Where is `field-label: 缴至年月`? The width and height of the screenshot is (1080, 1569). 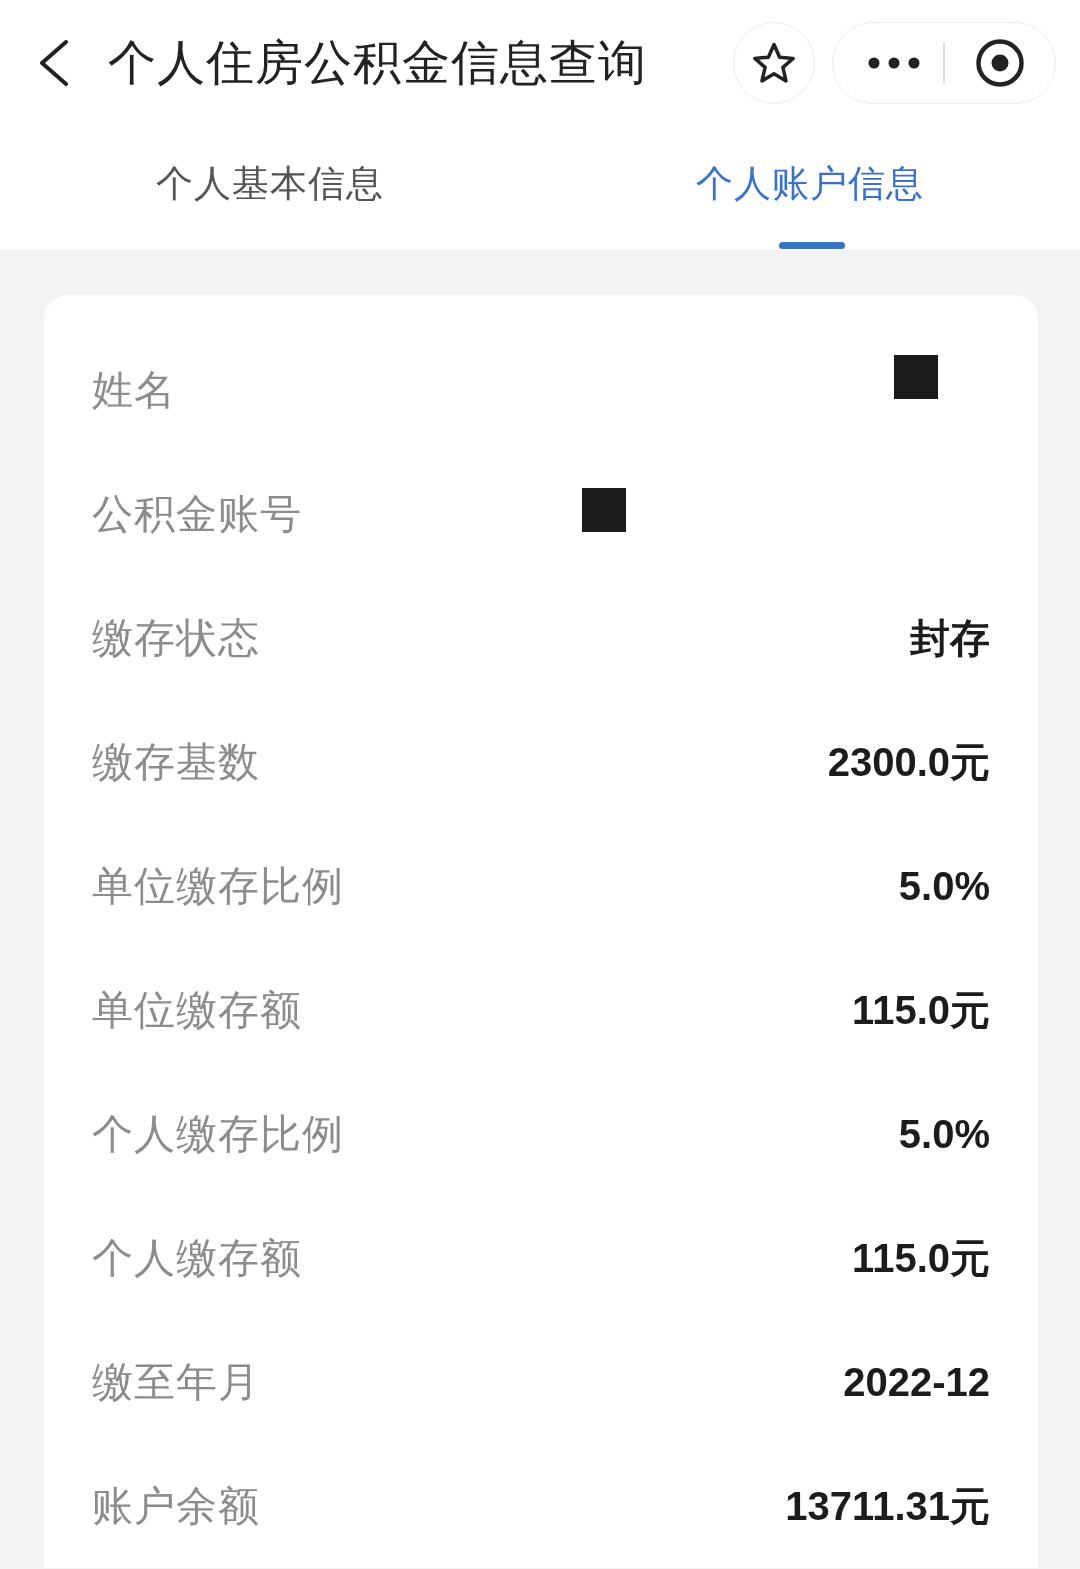 field-label: 缴至年月 is located at coordinates (176, 1382).